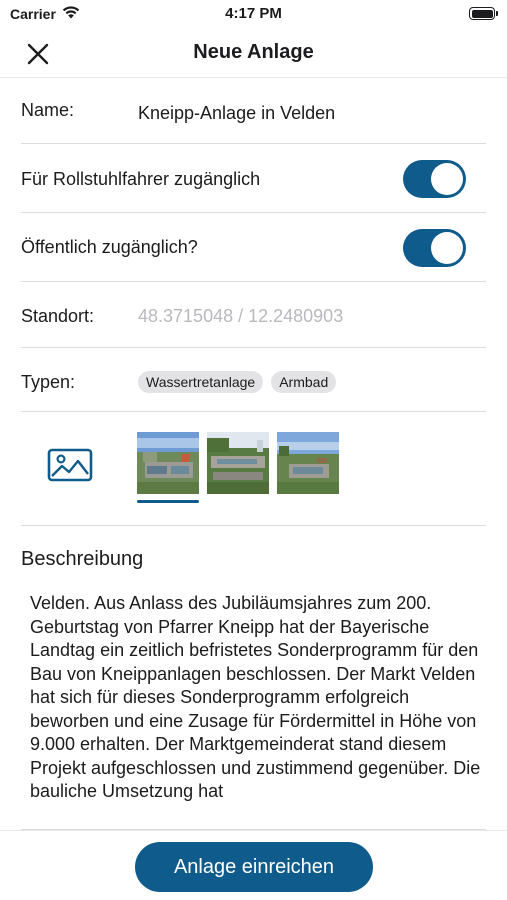 This screenshot has width=507, height=900. Describe the element at coordinates (70, 465) in the screenshot. I see `image-icon` at that location.